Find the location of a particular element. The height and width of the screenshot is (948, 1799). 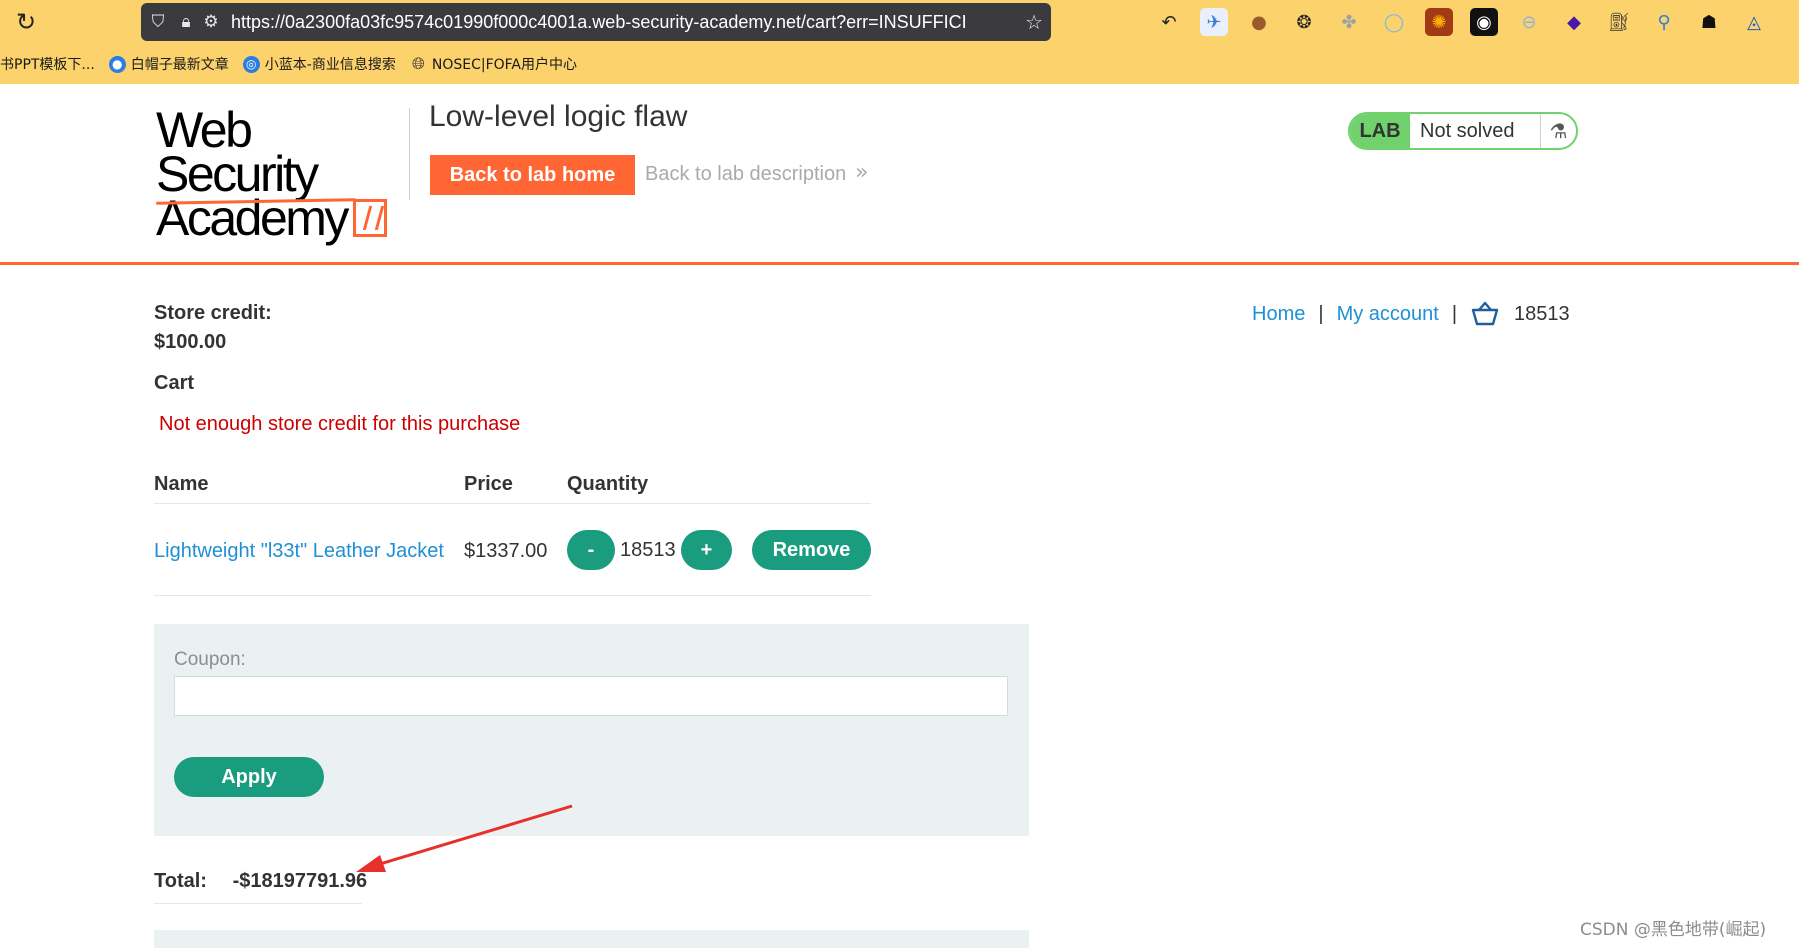

bookmark-item: 🌐︎ NOSEC|FOFA用户中心 is located at coordinates (493, 64).